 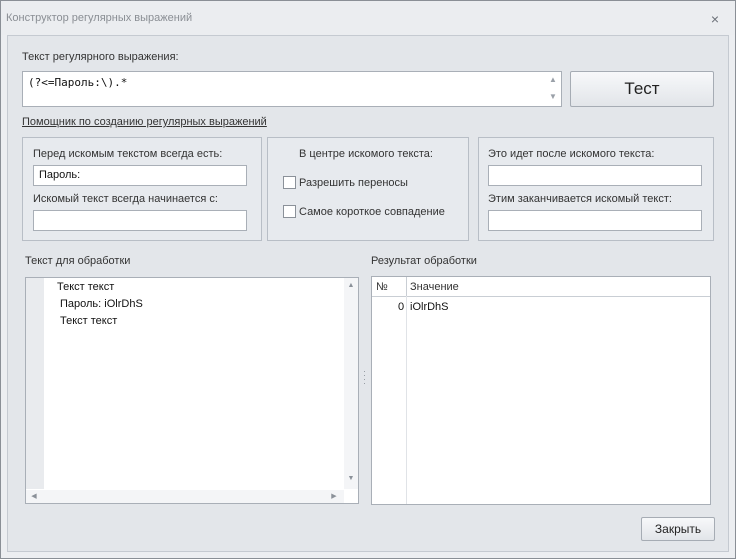 I want to click on regex-label: Текст регулярного выражения:, so click(x=100, y=57).